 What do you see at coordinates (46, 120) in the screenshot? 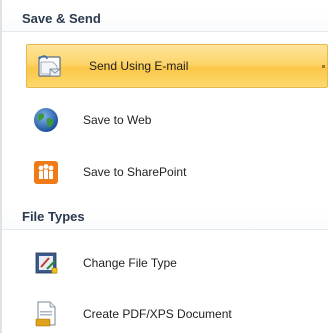
I see `globe-icon` at bounding box center [46, 120].